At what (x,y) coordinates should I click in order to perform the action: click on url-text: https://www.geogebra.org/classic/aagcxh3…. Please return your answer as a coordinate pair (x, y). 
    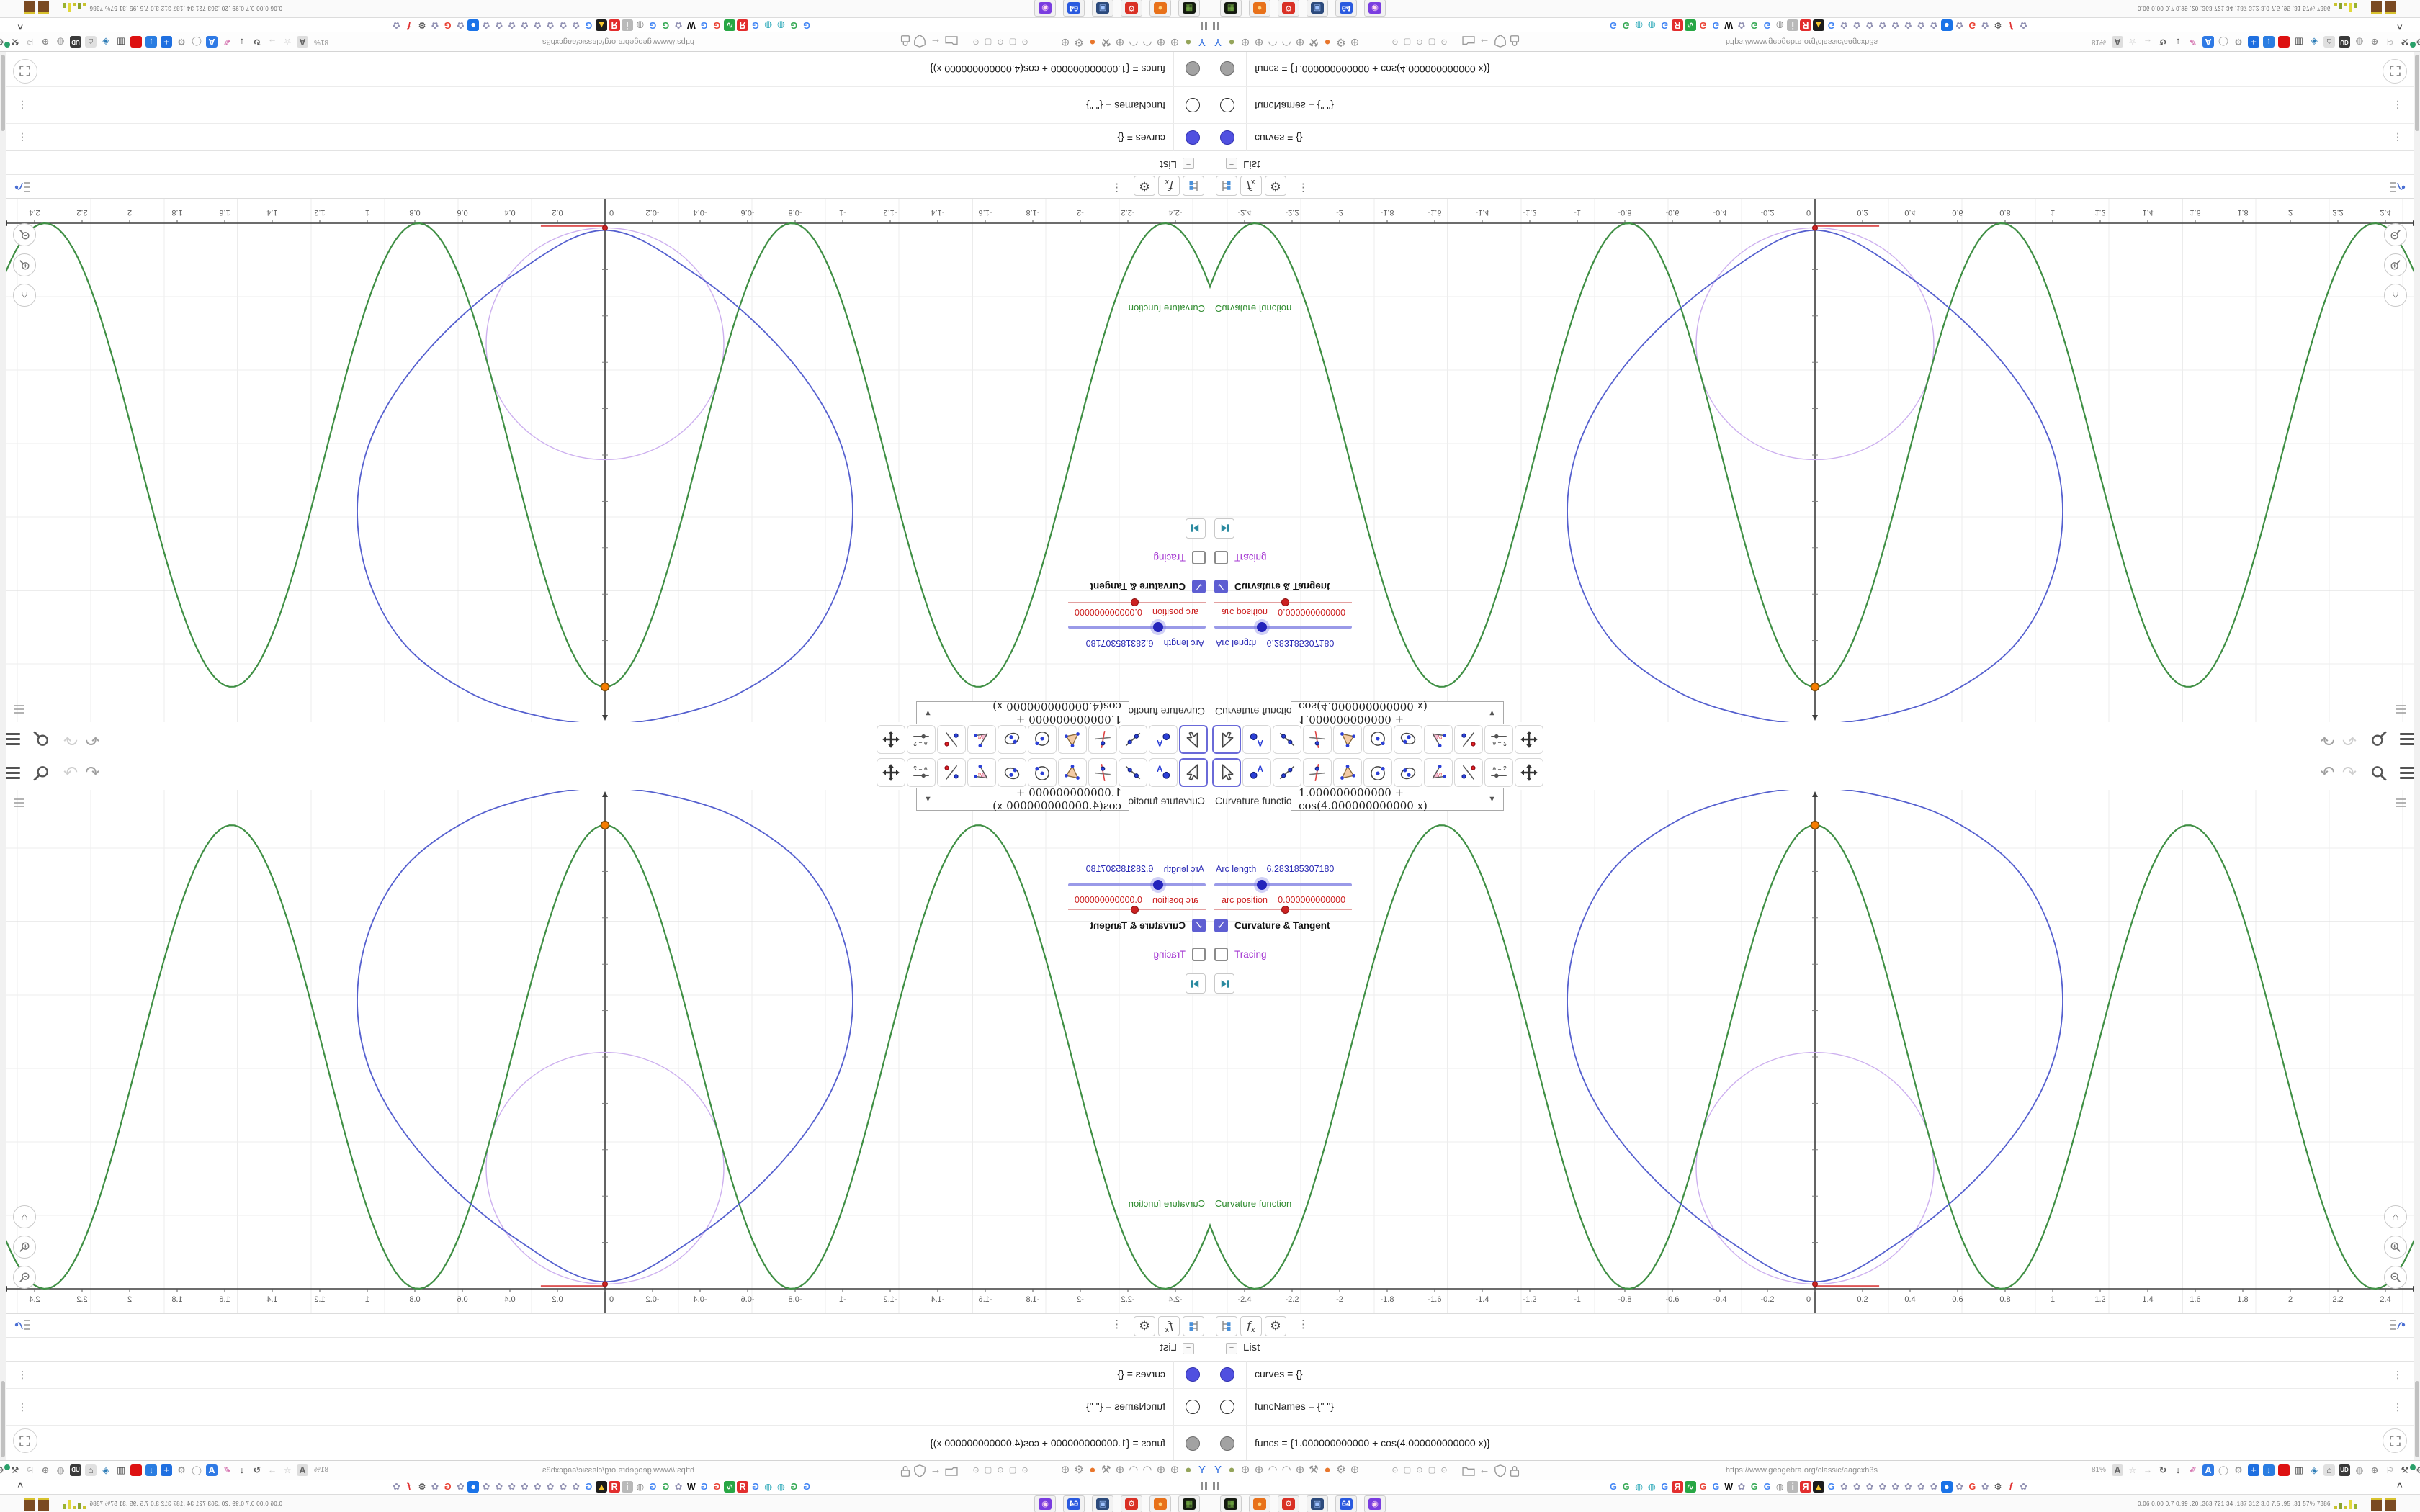
    Looking at the image, I should click on (1802, 41).